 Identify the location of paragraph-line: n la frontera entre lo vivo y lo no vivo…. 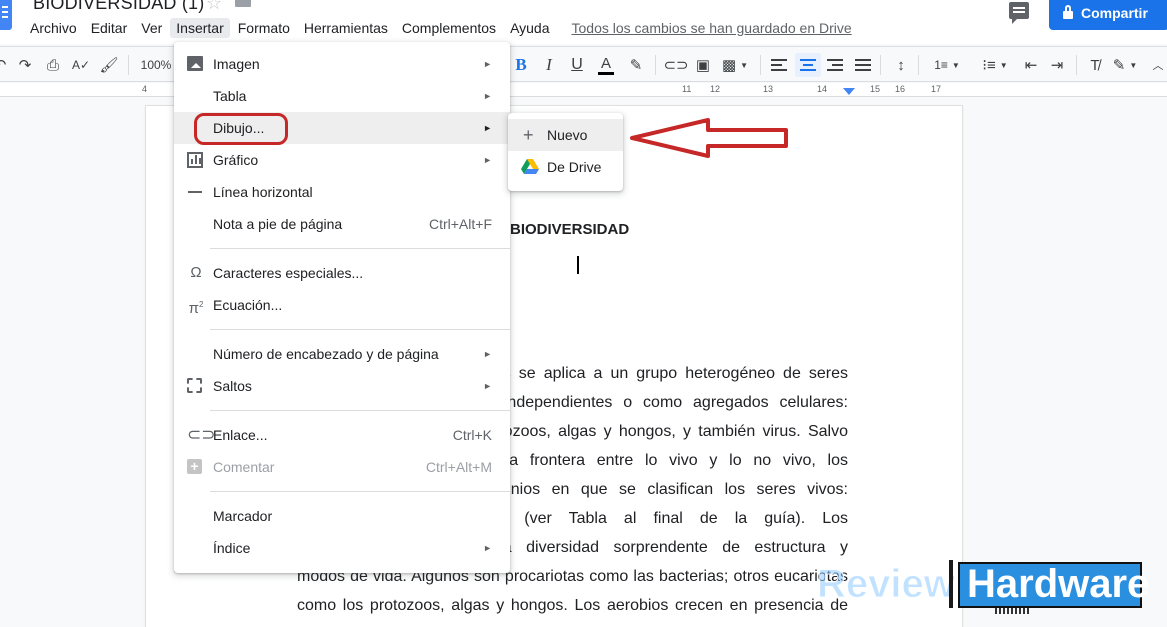
(666, 460).